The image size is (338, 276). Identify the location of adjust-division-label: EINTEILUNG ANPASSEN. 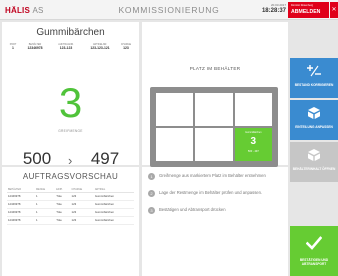
(314, 127).